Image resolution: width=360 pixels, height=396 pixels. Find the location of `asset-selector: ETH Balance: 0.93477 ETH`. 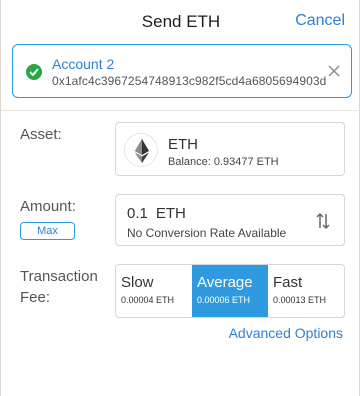

asset-selector: ETH Balance: 0.93477 ETH is located at coordinates (230, 149).